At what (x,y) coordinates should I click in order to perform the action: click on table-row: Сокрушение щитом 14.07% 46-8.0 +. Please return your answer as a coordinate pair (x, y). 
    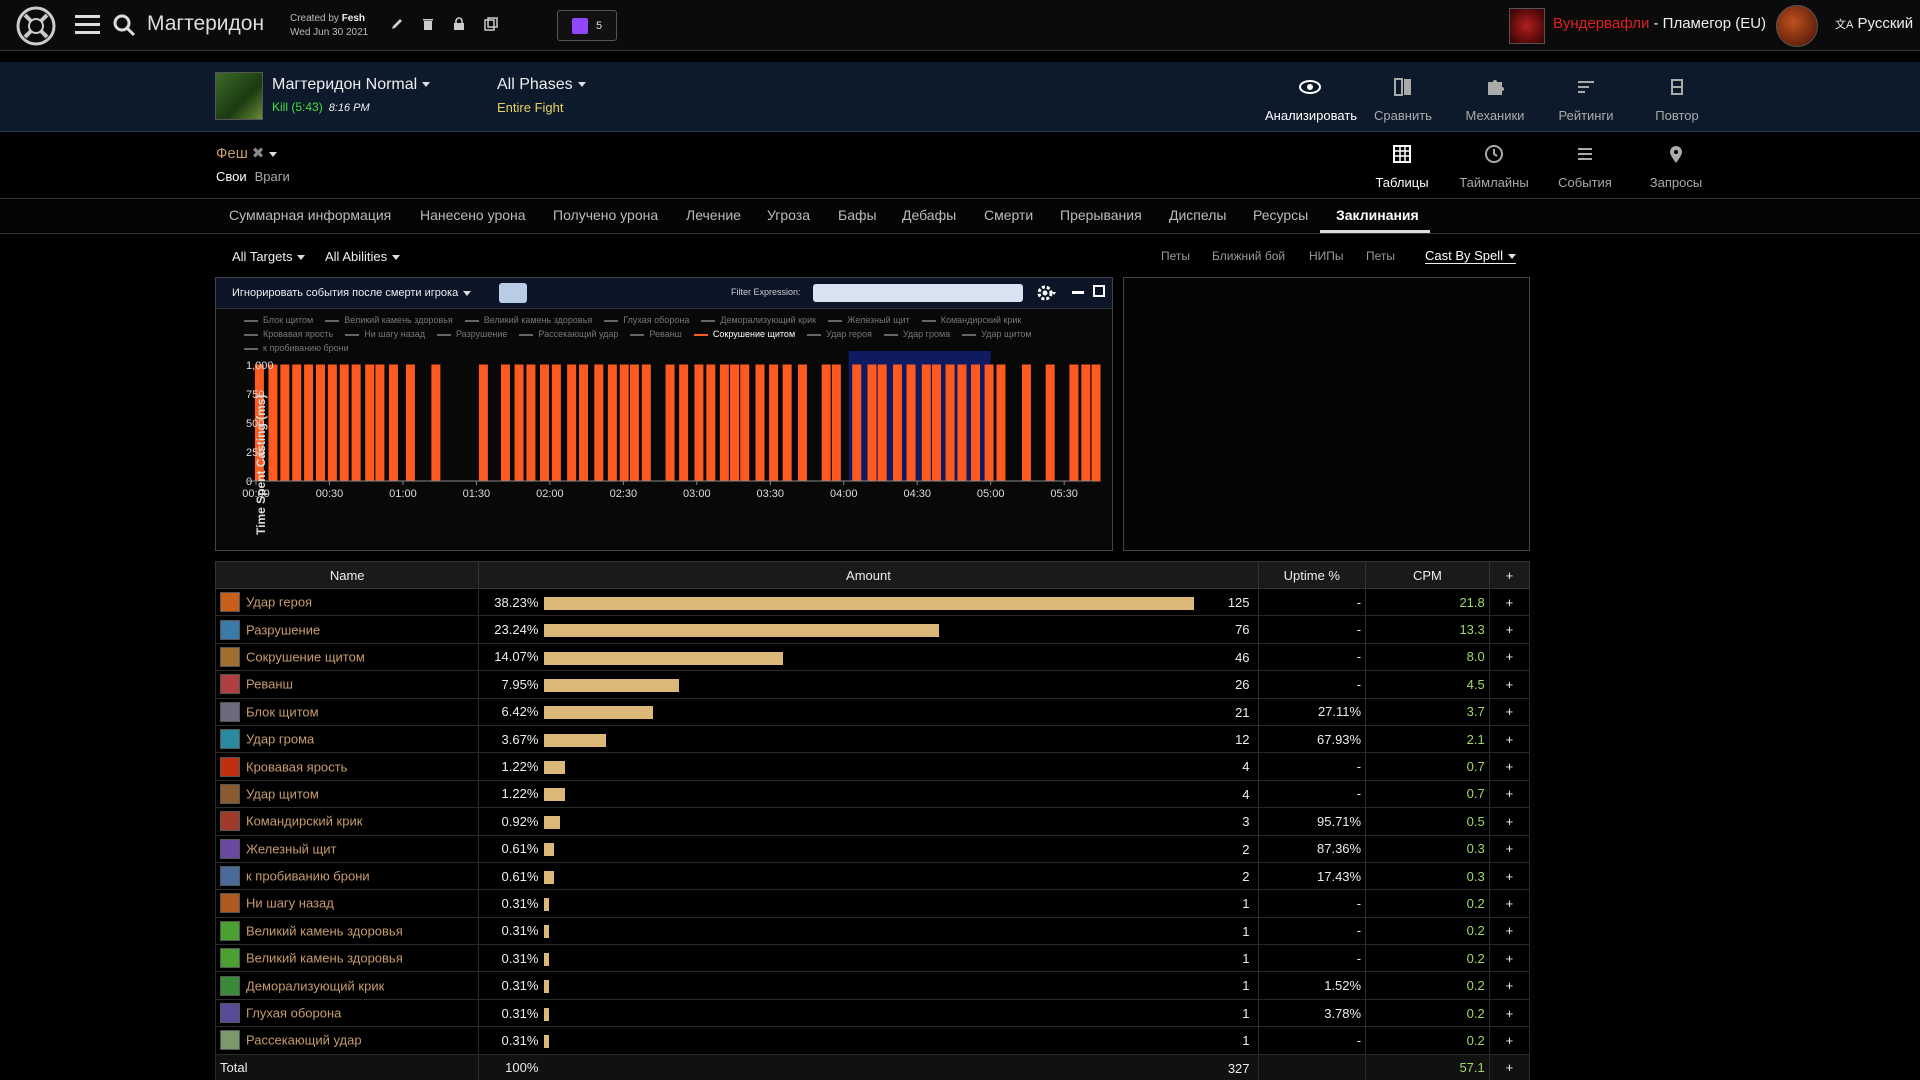
    Looking at the image, I should click on (872, 657).